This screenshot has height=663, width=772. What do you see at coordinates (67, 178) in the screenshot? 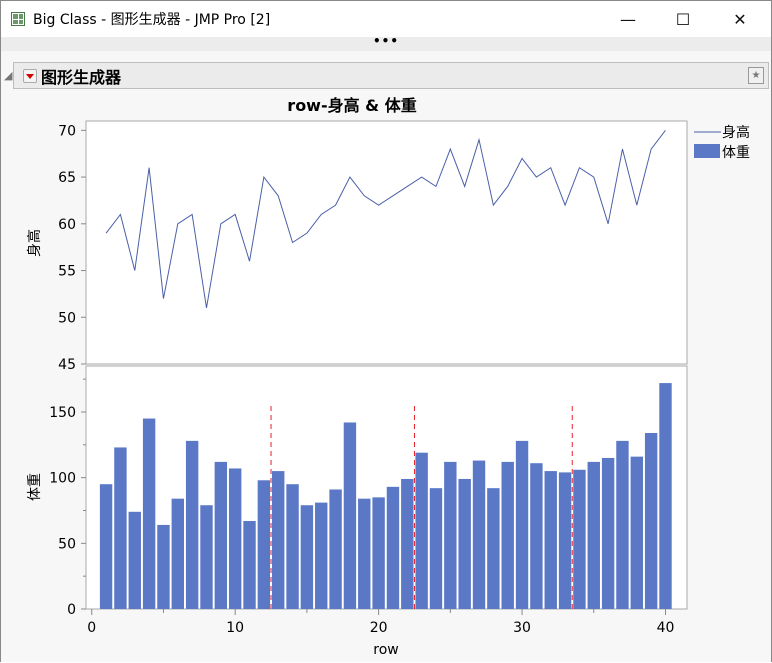
I see `y-tick-label-height: 65` at bounding box center [67, 178].